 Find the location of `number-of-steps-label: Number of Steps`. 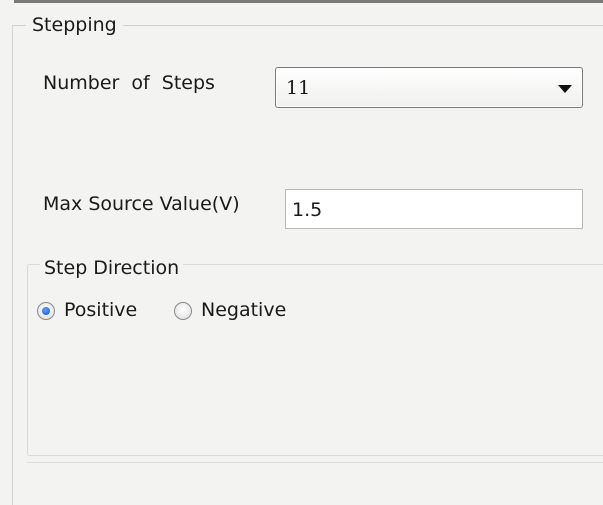

number-of-steps-label: Number of Steps is located at coordinates (129, 83).